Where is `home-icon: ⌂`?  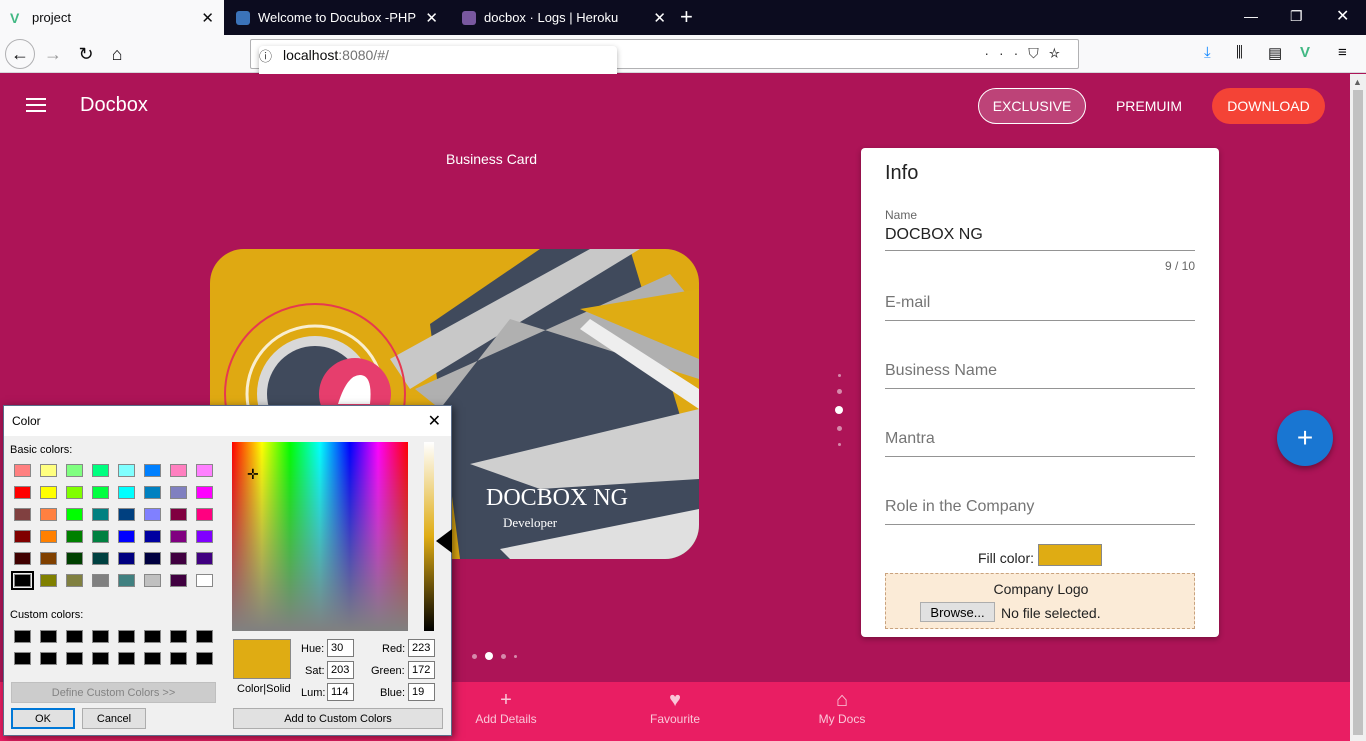 home-icon: ⌂ is located at coordinates (117, 54).